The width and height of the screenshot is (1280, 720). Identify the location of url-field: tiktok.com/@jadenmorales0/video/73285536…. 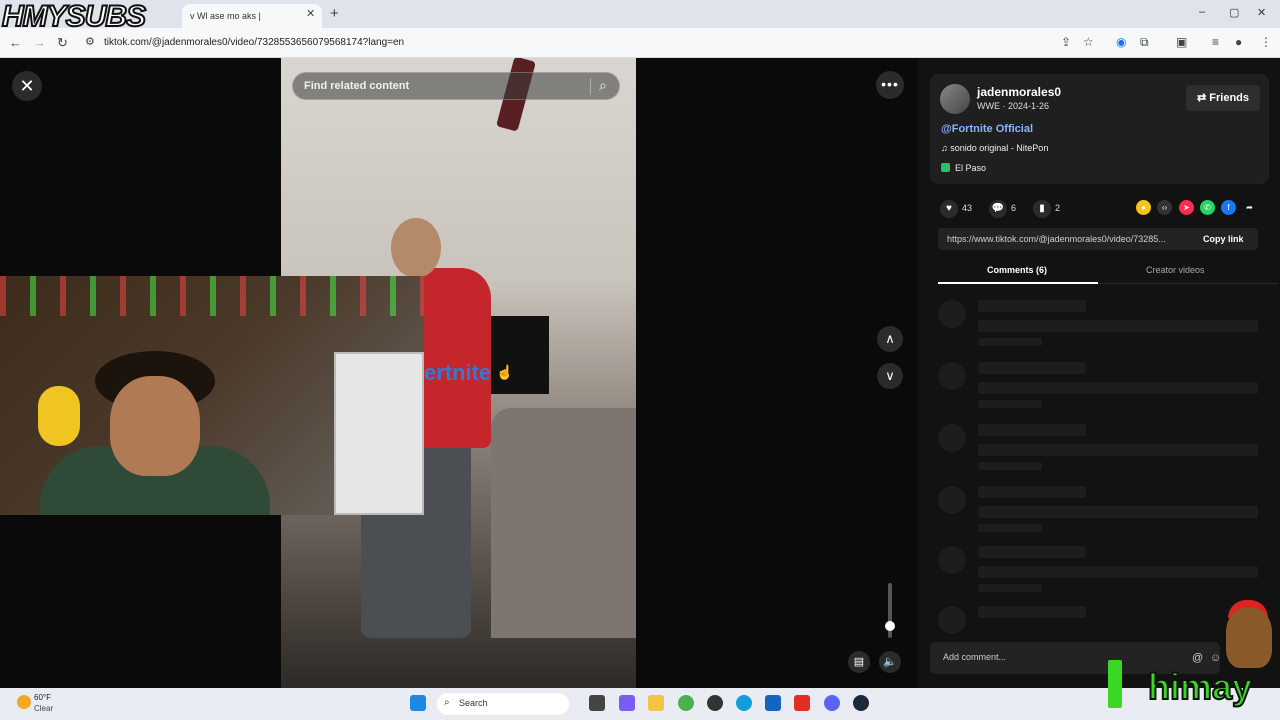
(254, 42).